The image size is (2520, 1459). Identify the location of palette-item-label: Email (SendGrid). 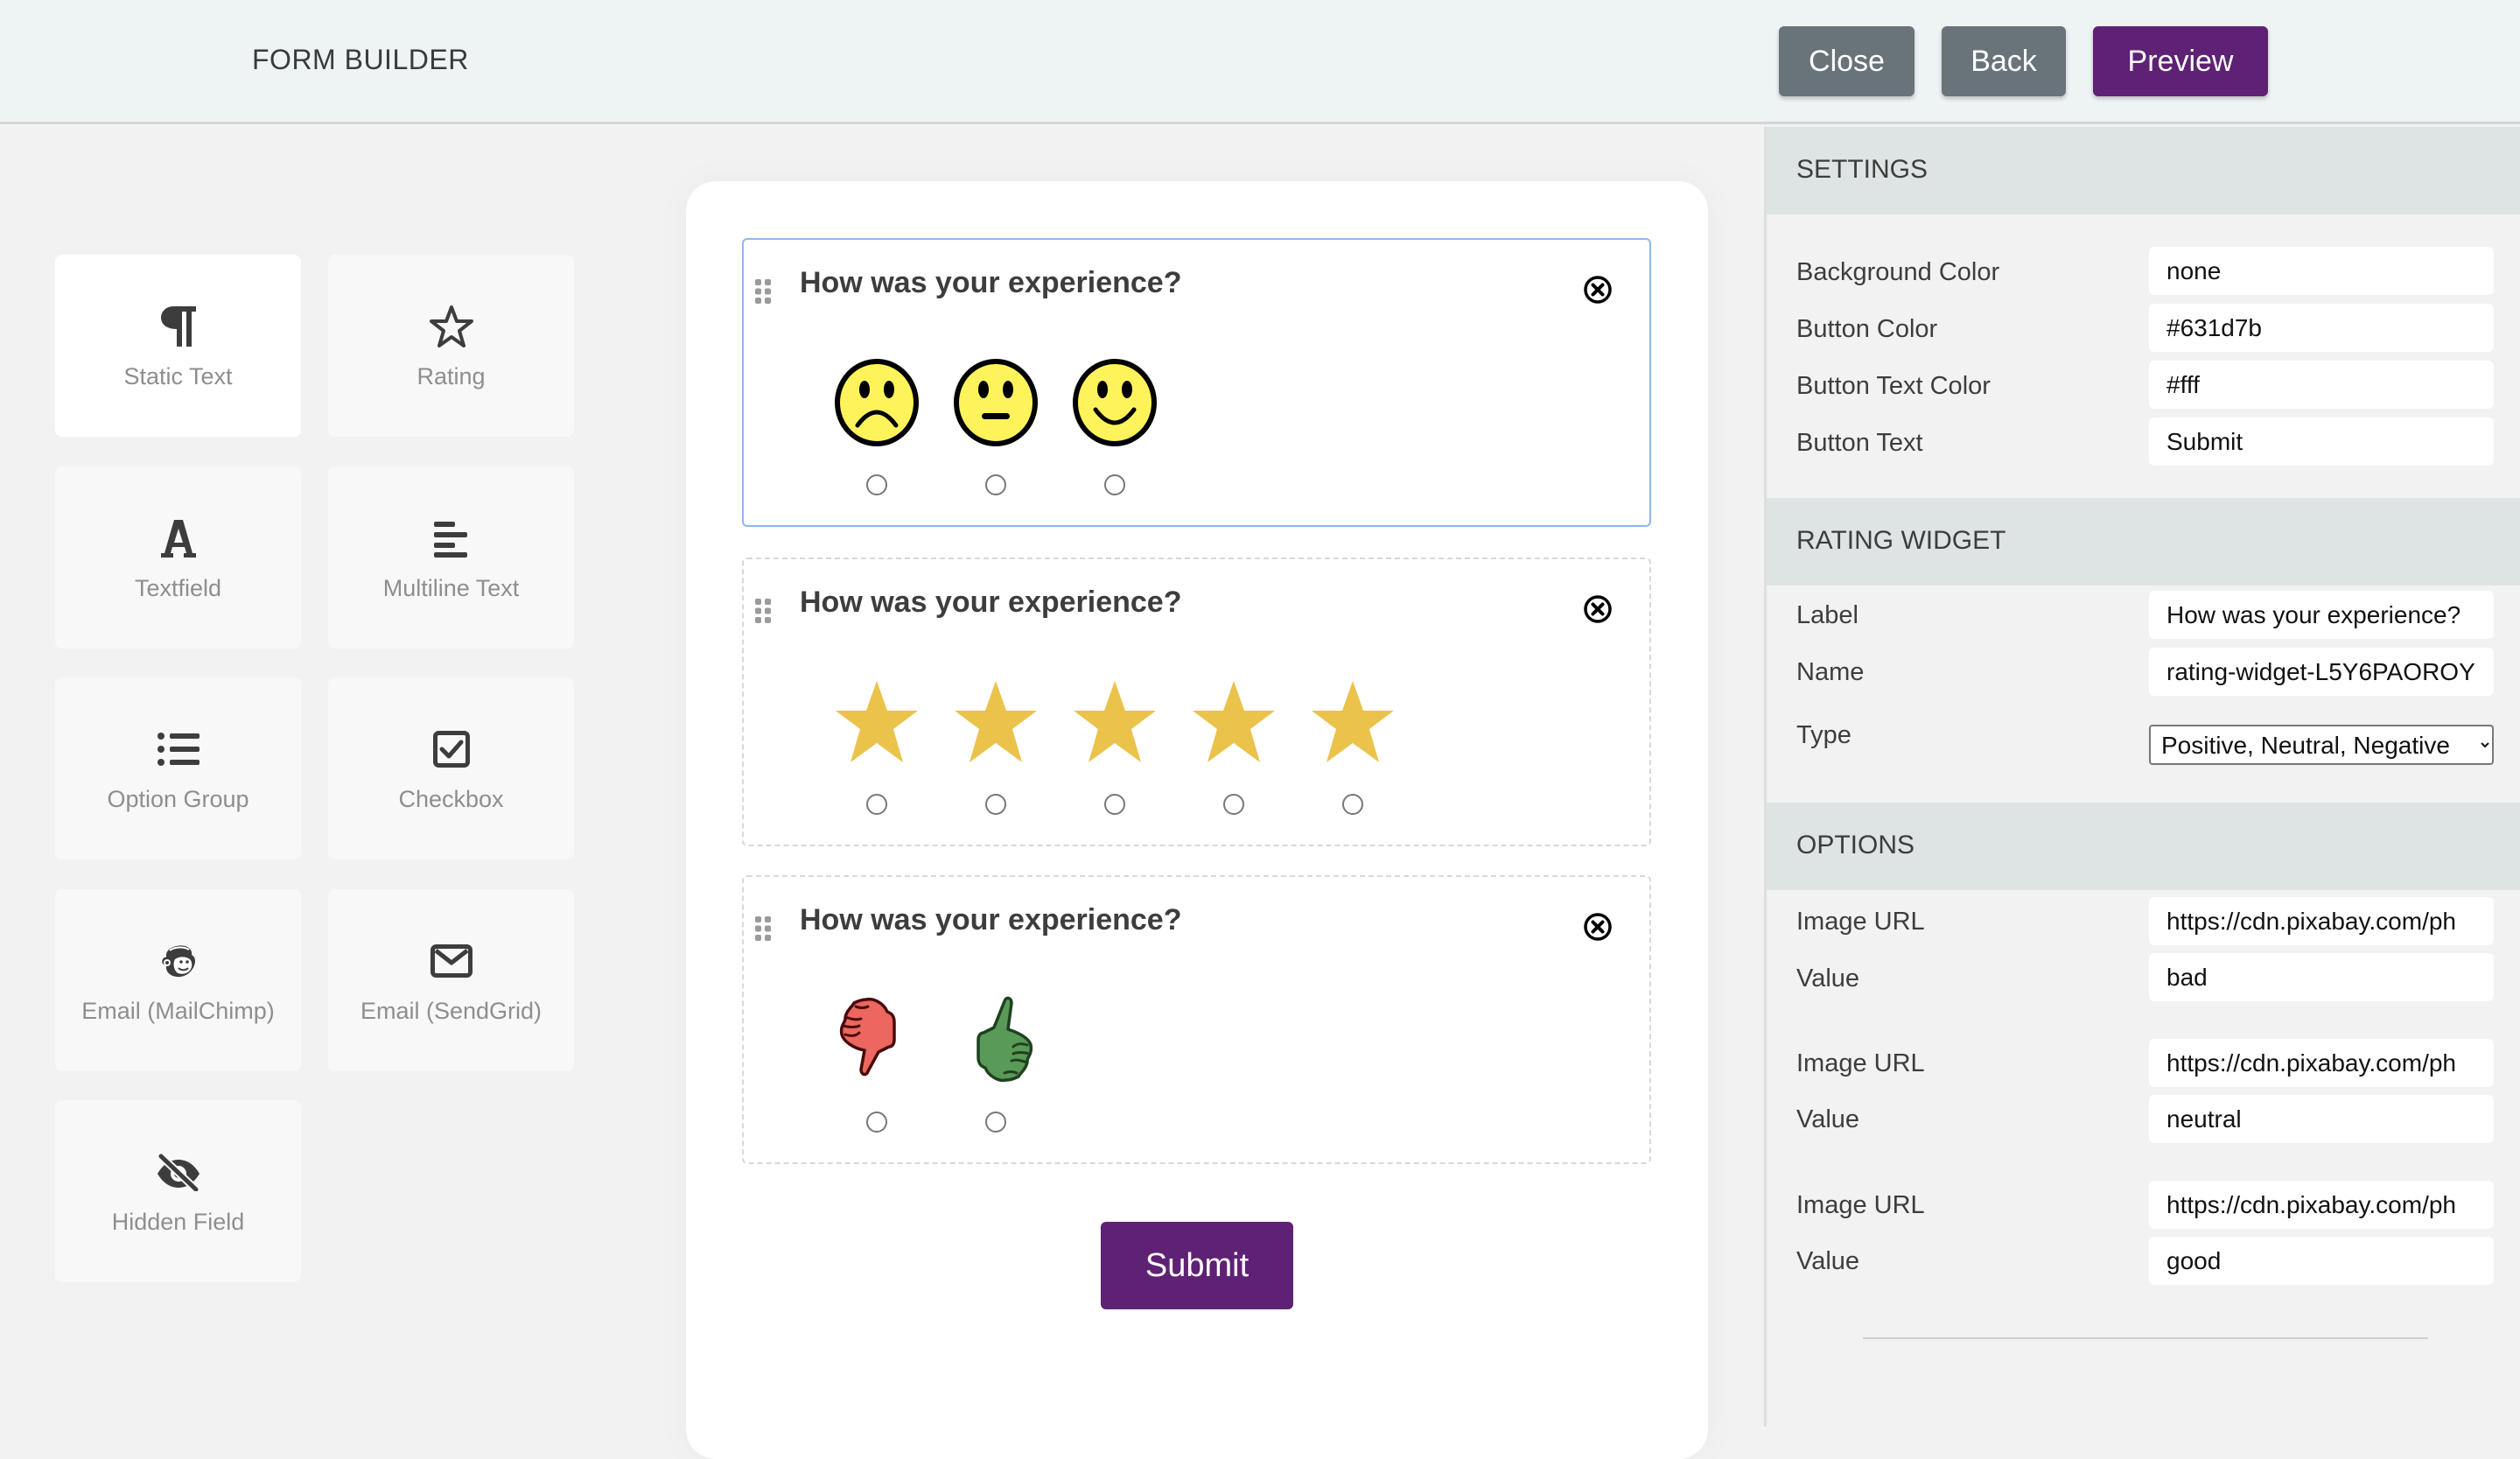
(451, 1011).